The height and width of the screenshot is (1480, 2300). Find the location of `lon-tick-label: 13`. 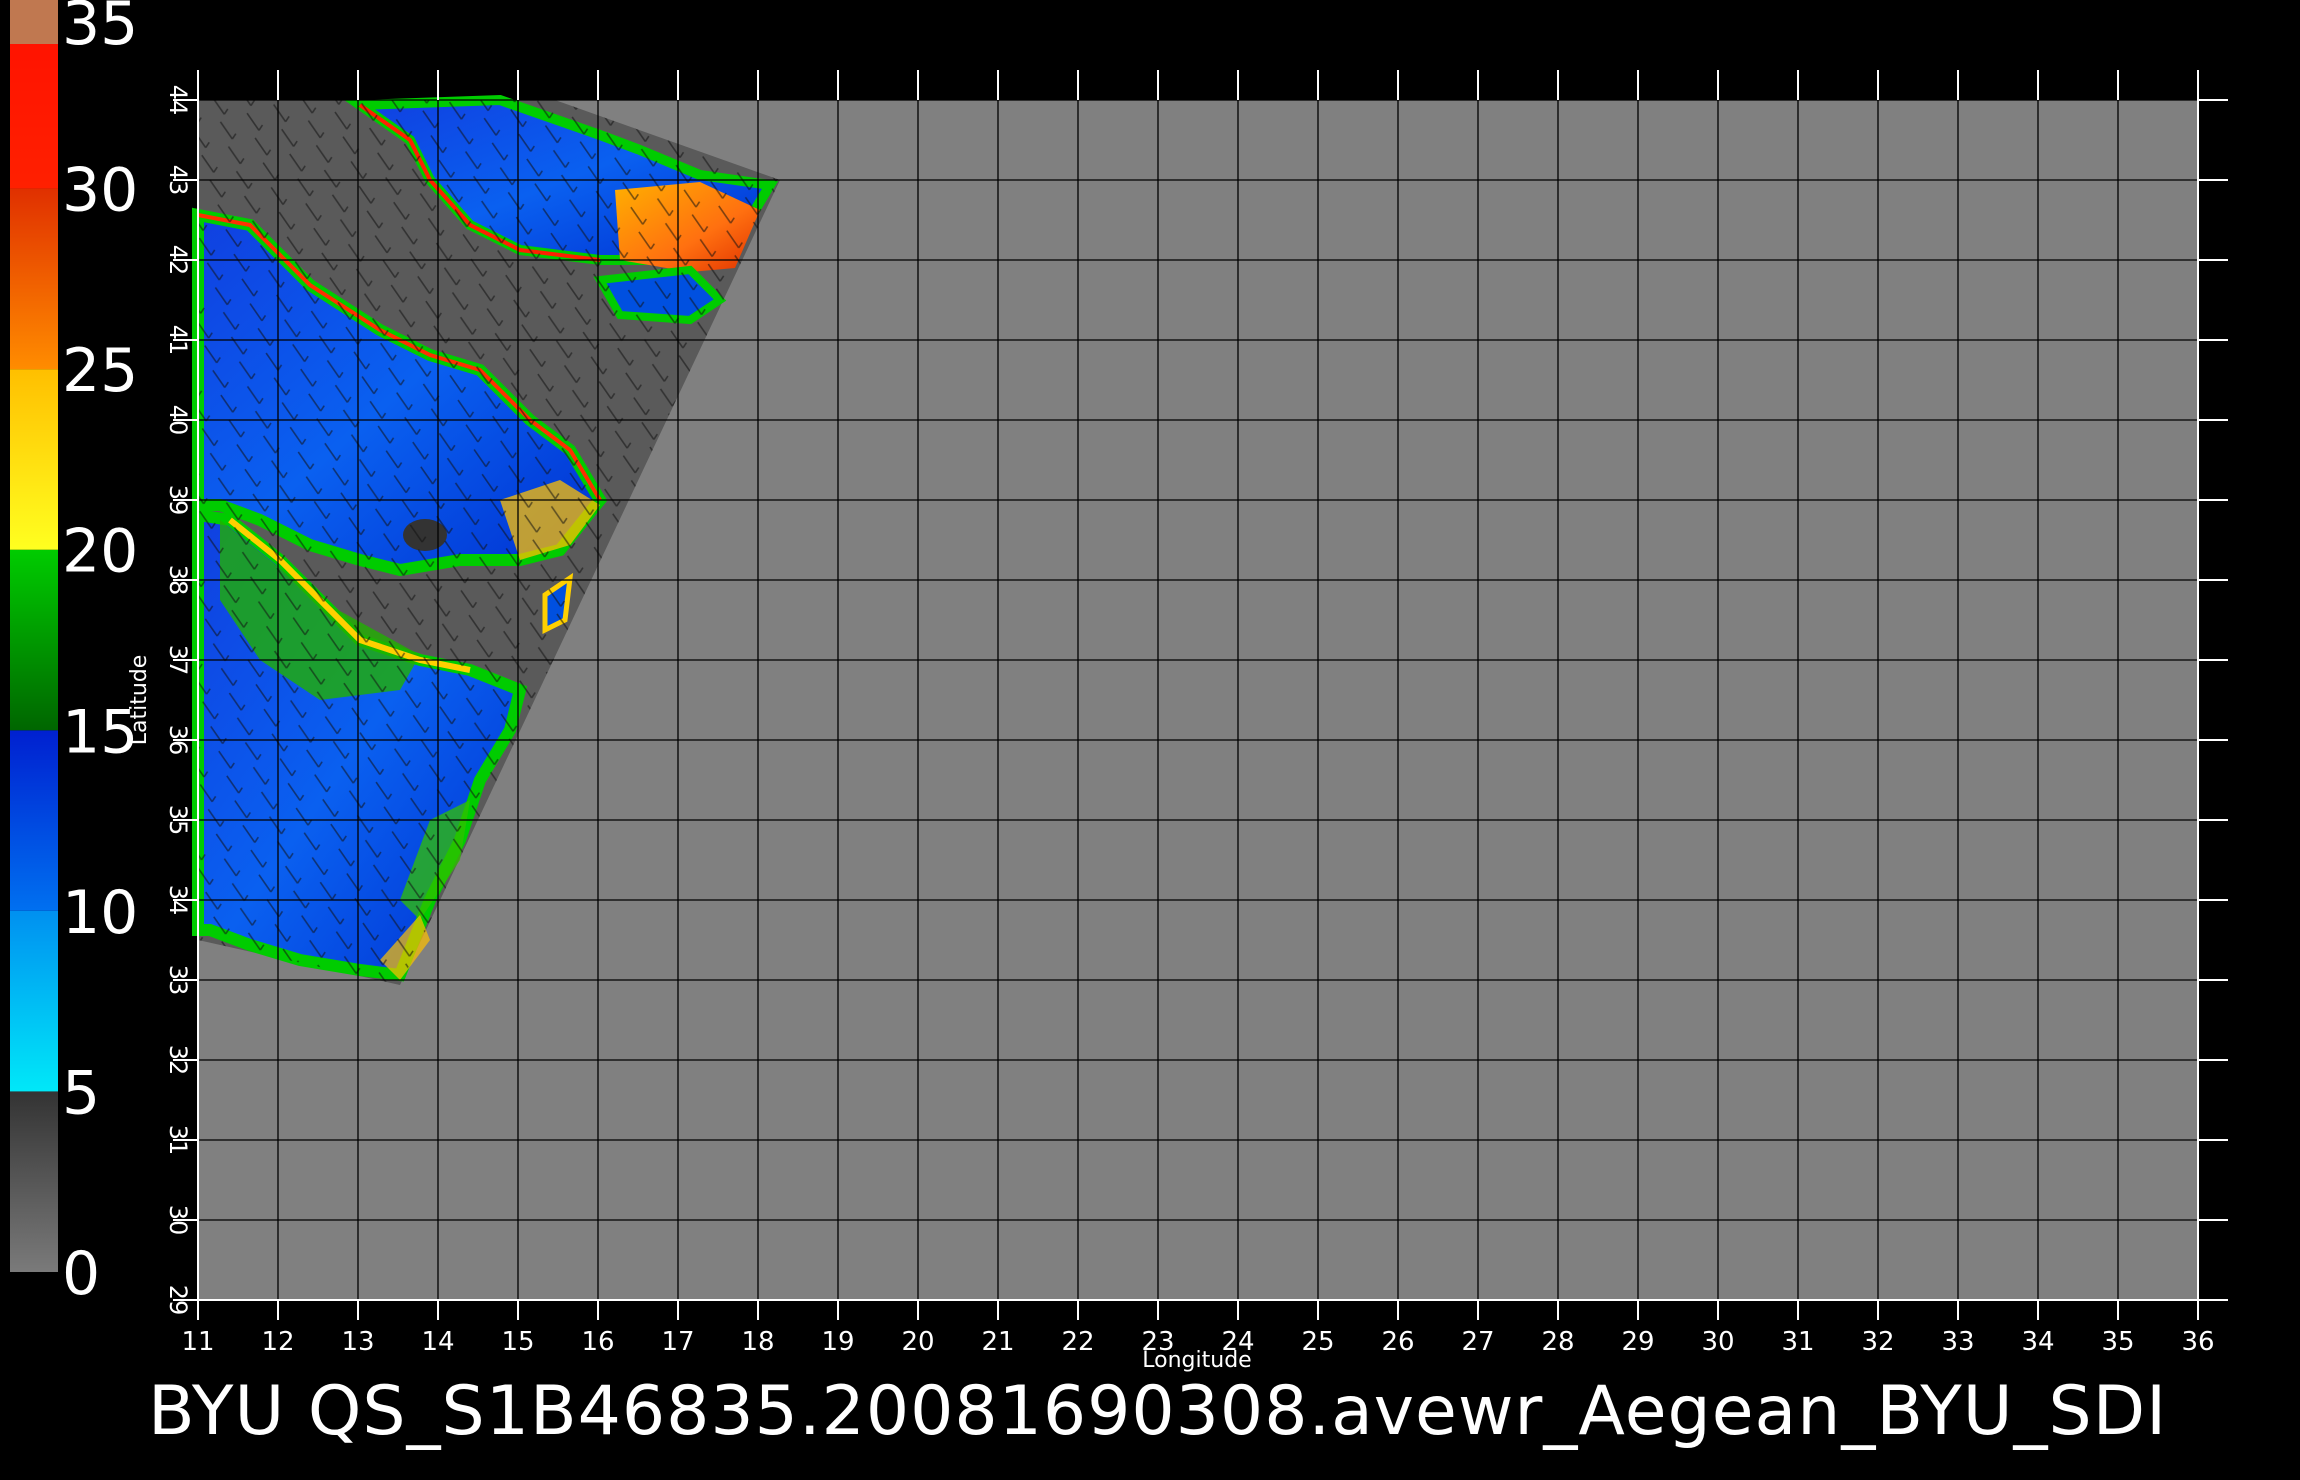

lon-tick-label: 13 is located at coordinates (357, 1342).